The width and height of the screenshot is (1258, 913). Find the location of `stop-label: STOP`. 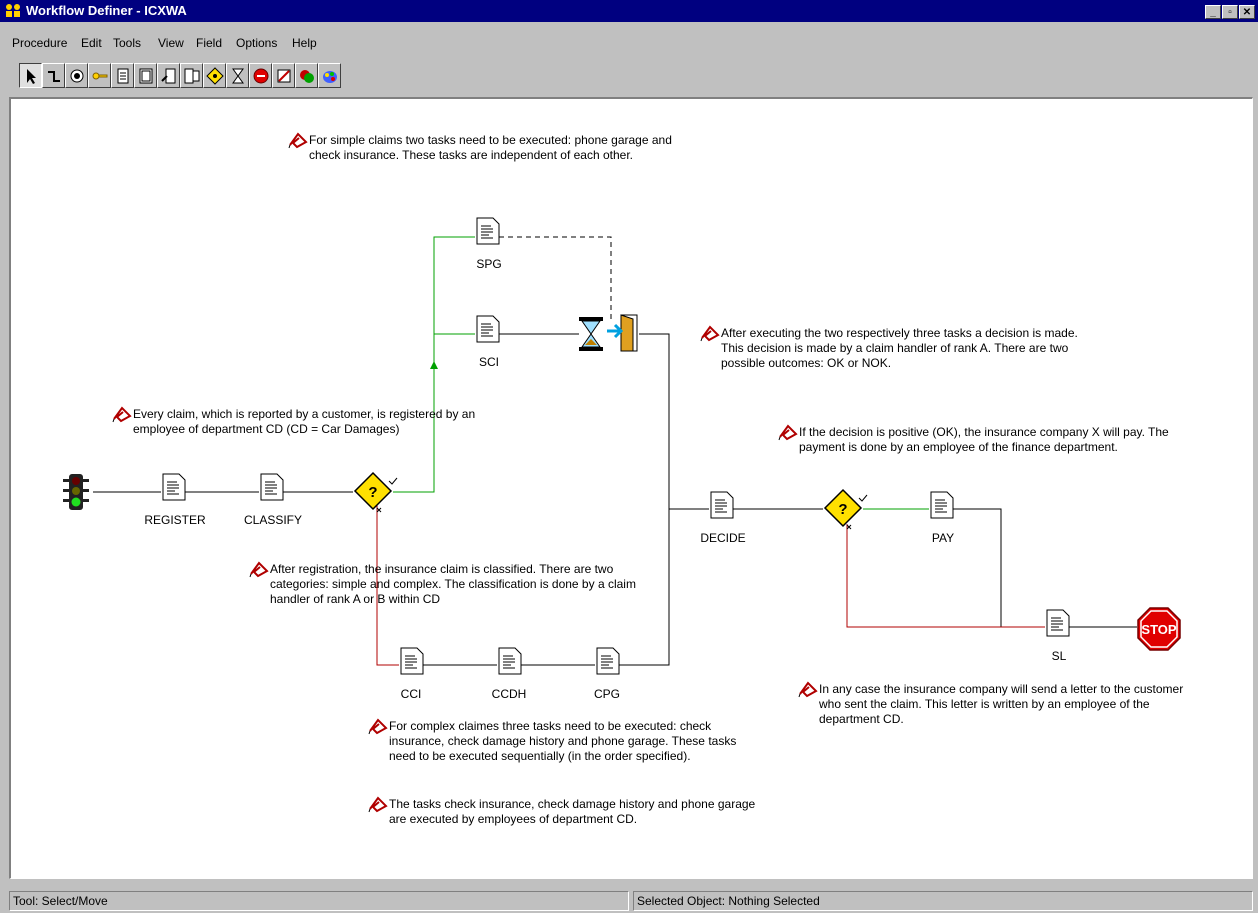

stop-label: STOP is located at coordinates (1158, 629).